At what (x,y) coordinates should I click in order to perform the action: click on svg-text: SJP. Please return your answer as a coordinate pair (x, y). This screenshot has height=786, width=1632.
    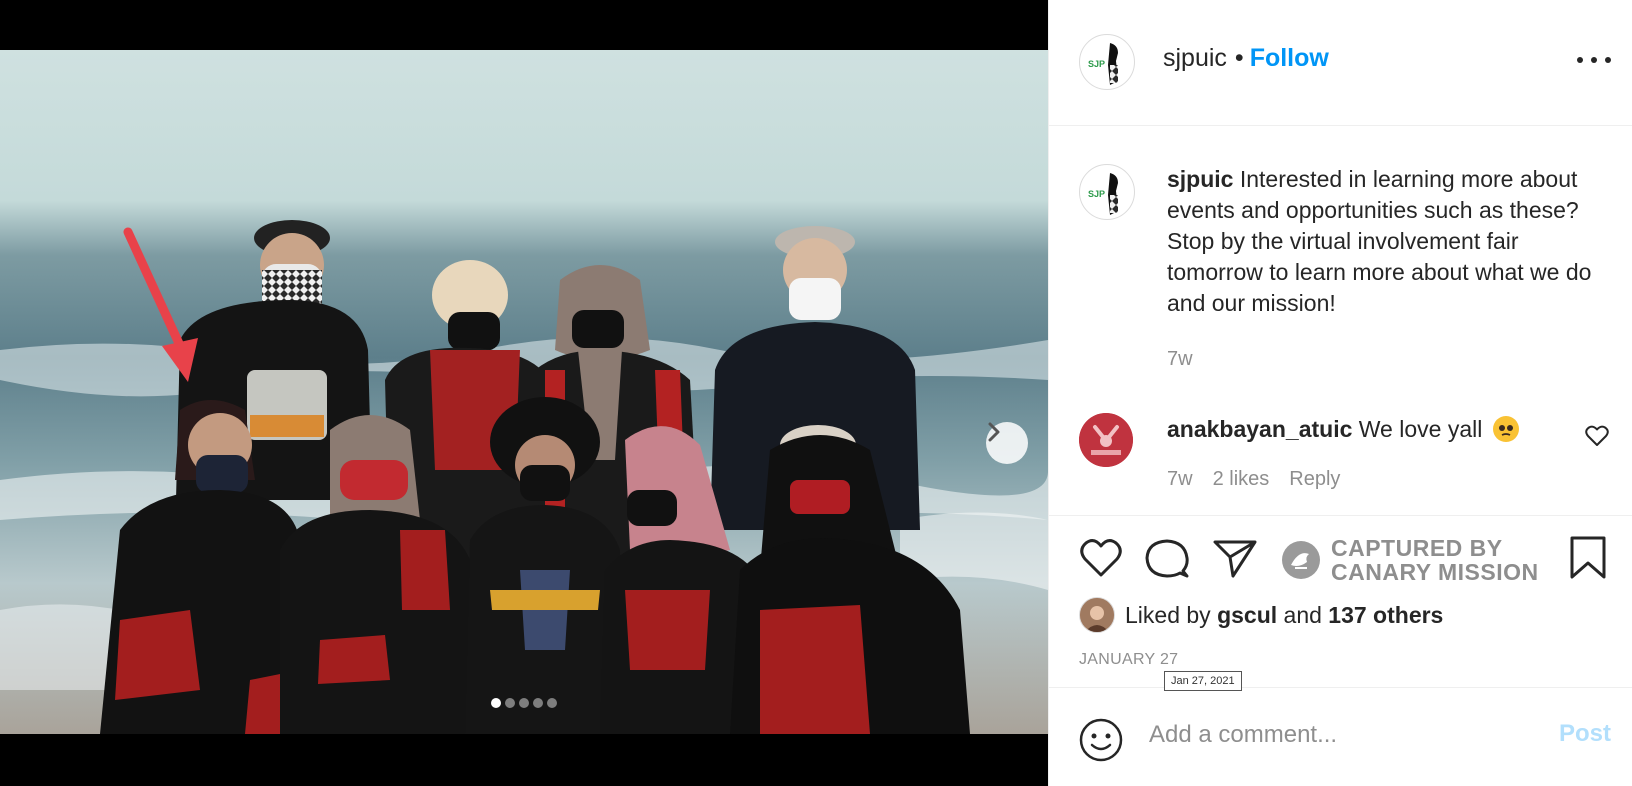
    Looking at the image, I should click on (1096, 194).